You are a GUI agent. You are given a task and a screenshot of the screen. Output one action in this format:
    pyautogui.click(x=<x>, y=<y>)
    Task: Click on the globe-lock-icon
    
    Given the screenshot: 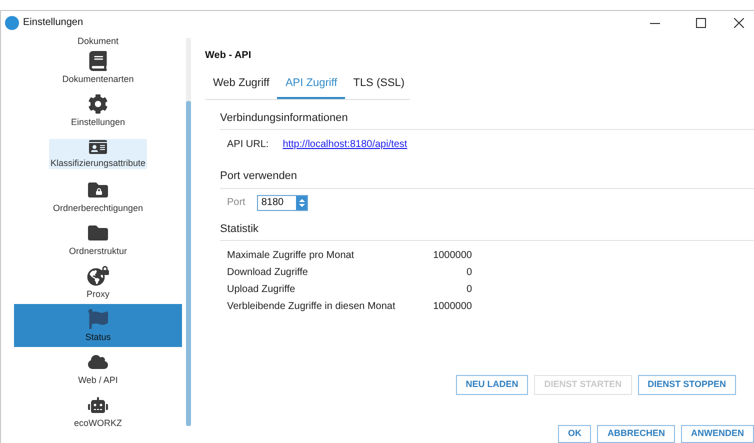 What is the action you would take?
    pyautogui.click(x=97, y=276)
    